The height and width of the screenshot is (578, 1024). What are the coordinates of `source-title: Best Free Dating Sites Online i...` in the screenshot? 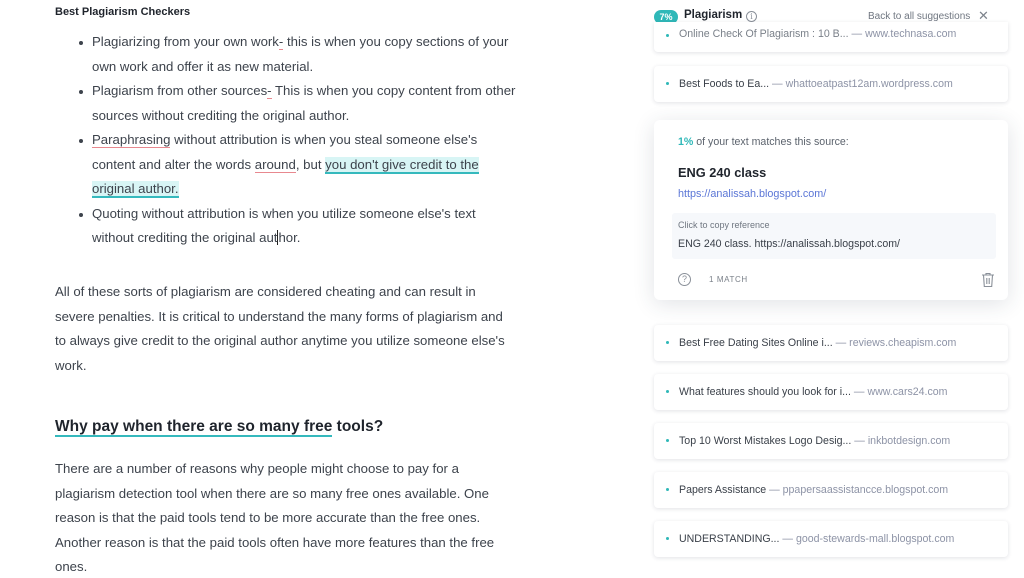 It's located at (756, 343).